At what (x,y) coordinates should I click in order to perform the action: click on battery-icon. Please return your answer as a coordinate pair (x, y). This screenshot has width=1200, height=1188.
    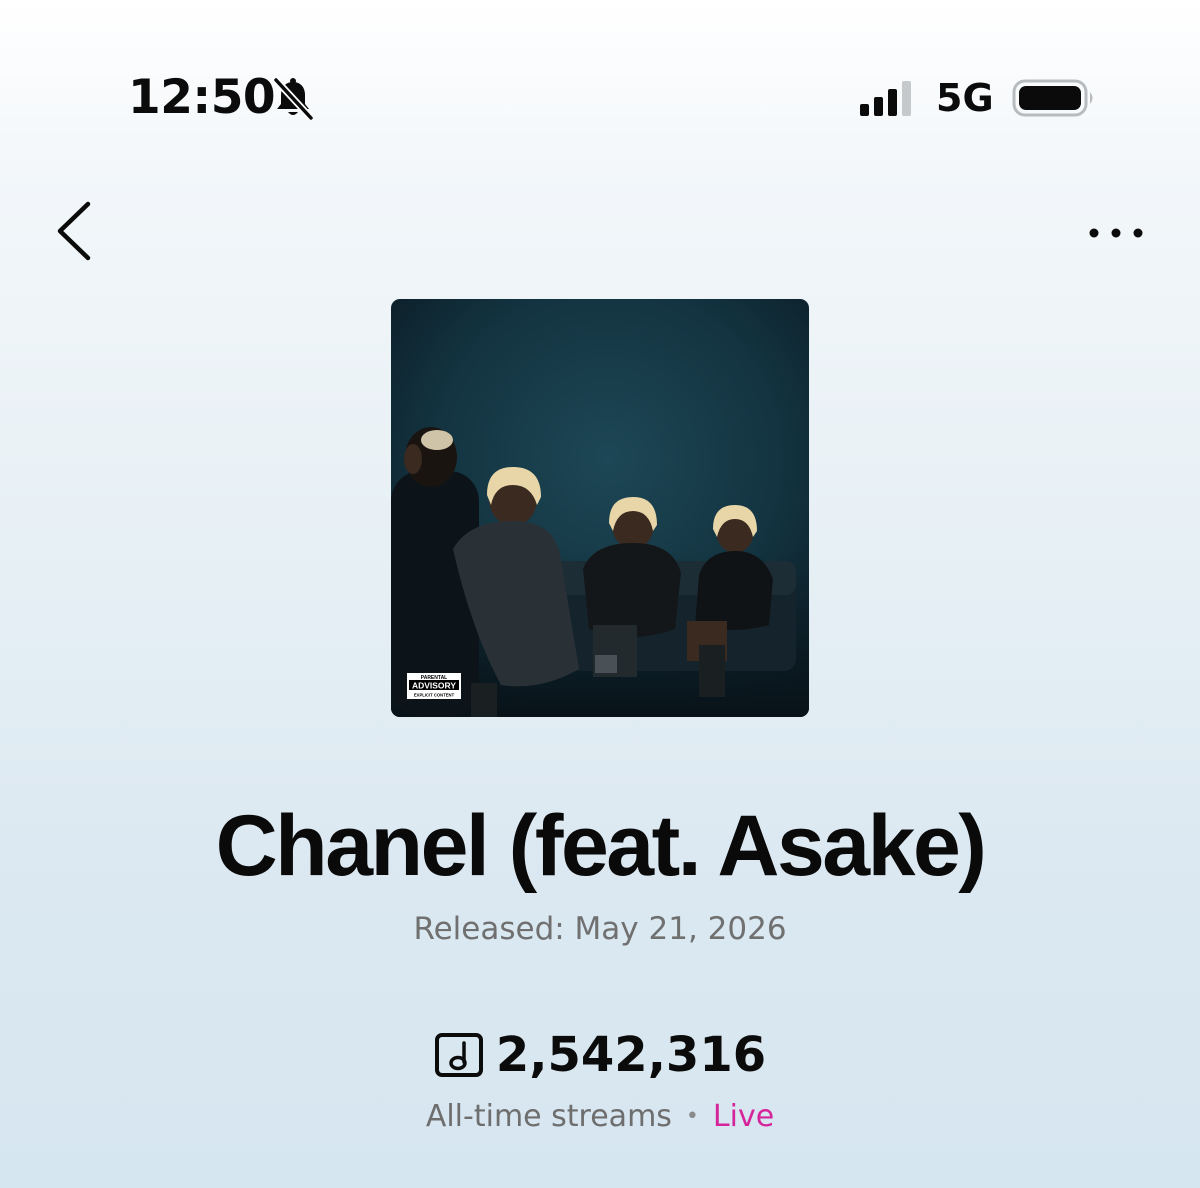
    Looking at the image, I should click on (1052, 98).